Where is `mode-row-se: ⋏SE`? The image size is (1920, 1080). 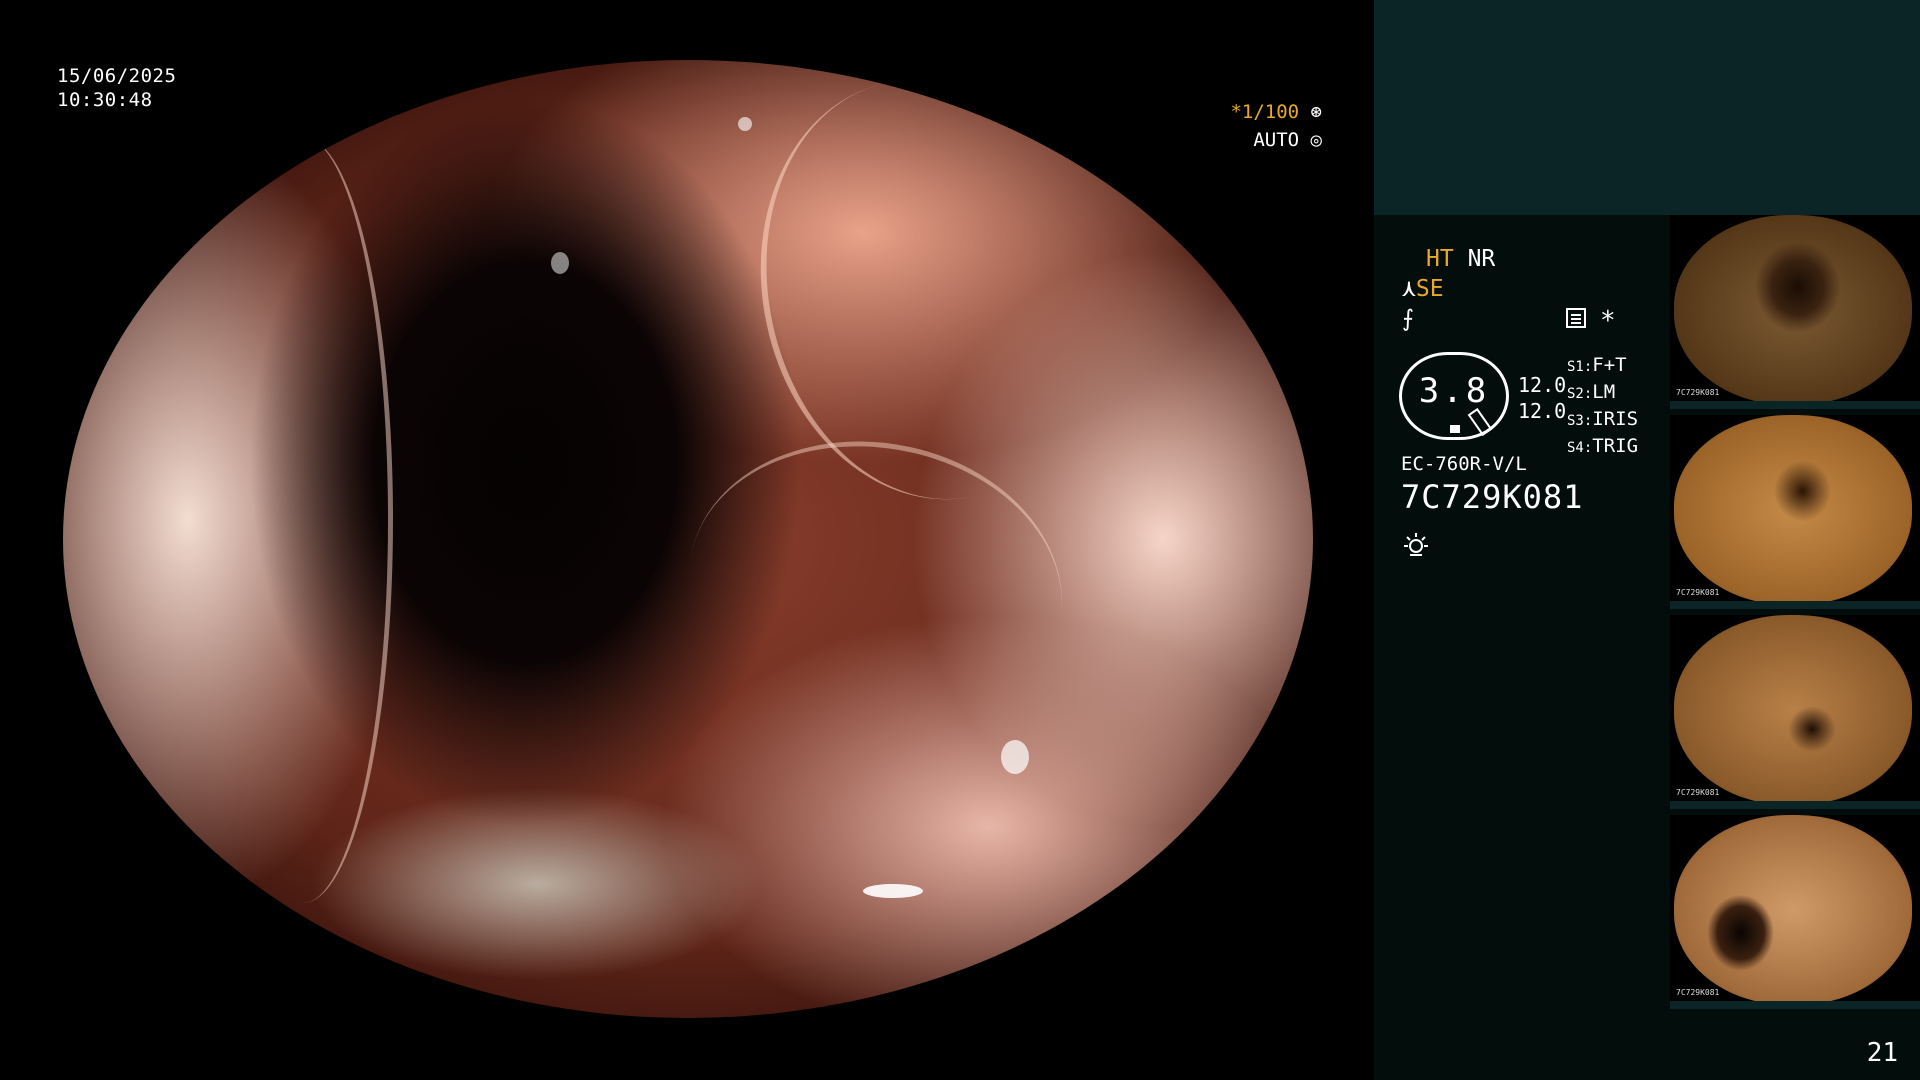 mode-row-se: ⋏SE is located at coordinates (1423, 289).